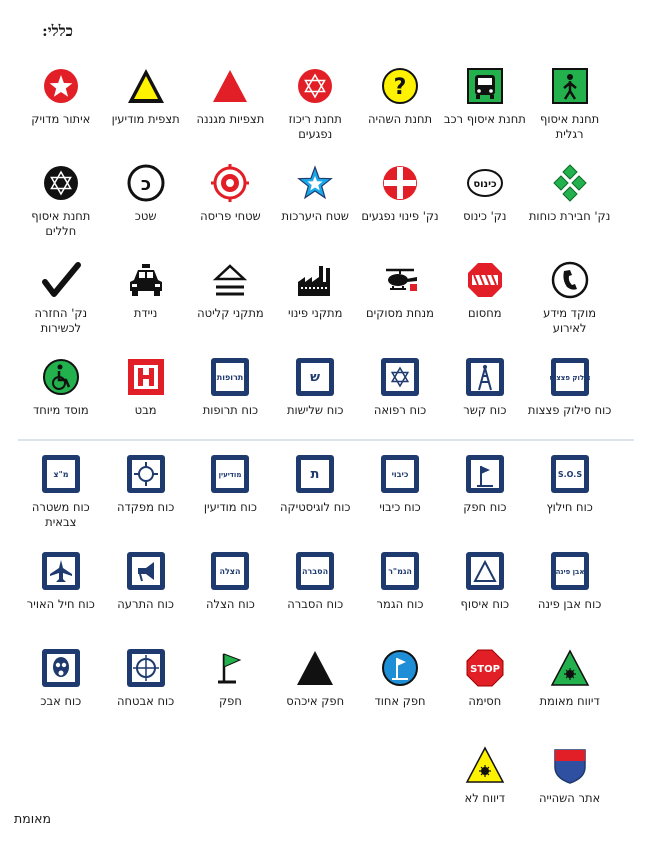  What do you see at coordinates (60, 604) in the screenshot?
I see `symbol-label: כוח חיל האויר` at bounding box center [60, 604].